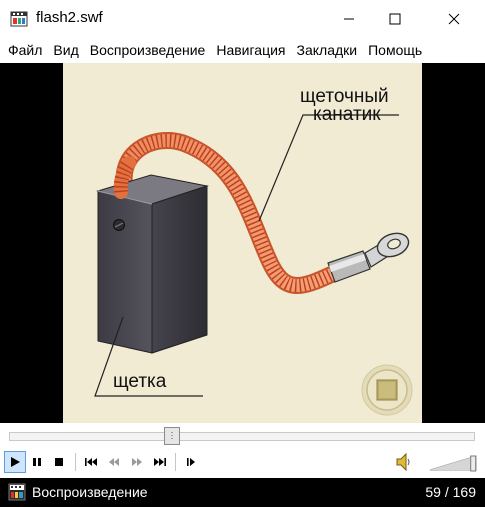 The height and width of the screenshot is (507, 485). What do you see at coordinates (148, 50) in the screenshot?
I see `menu-playback: Воспроизведение` at bounding box center [148, 50].